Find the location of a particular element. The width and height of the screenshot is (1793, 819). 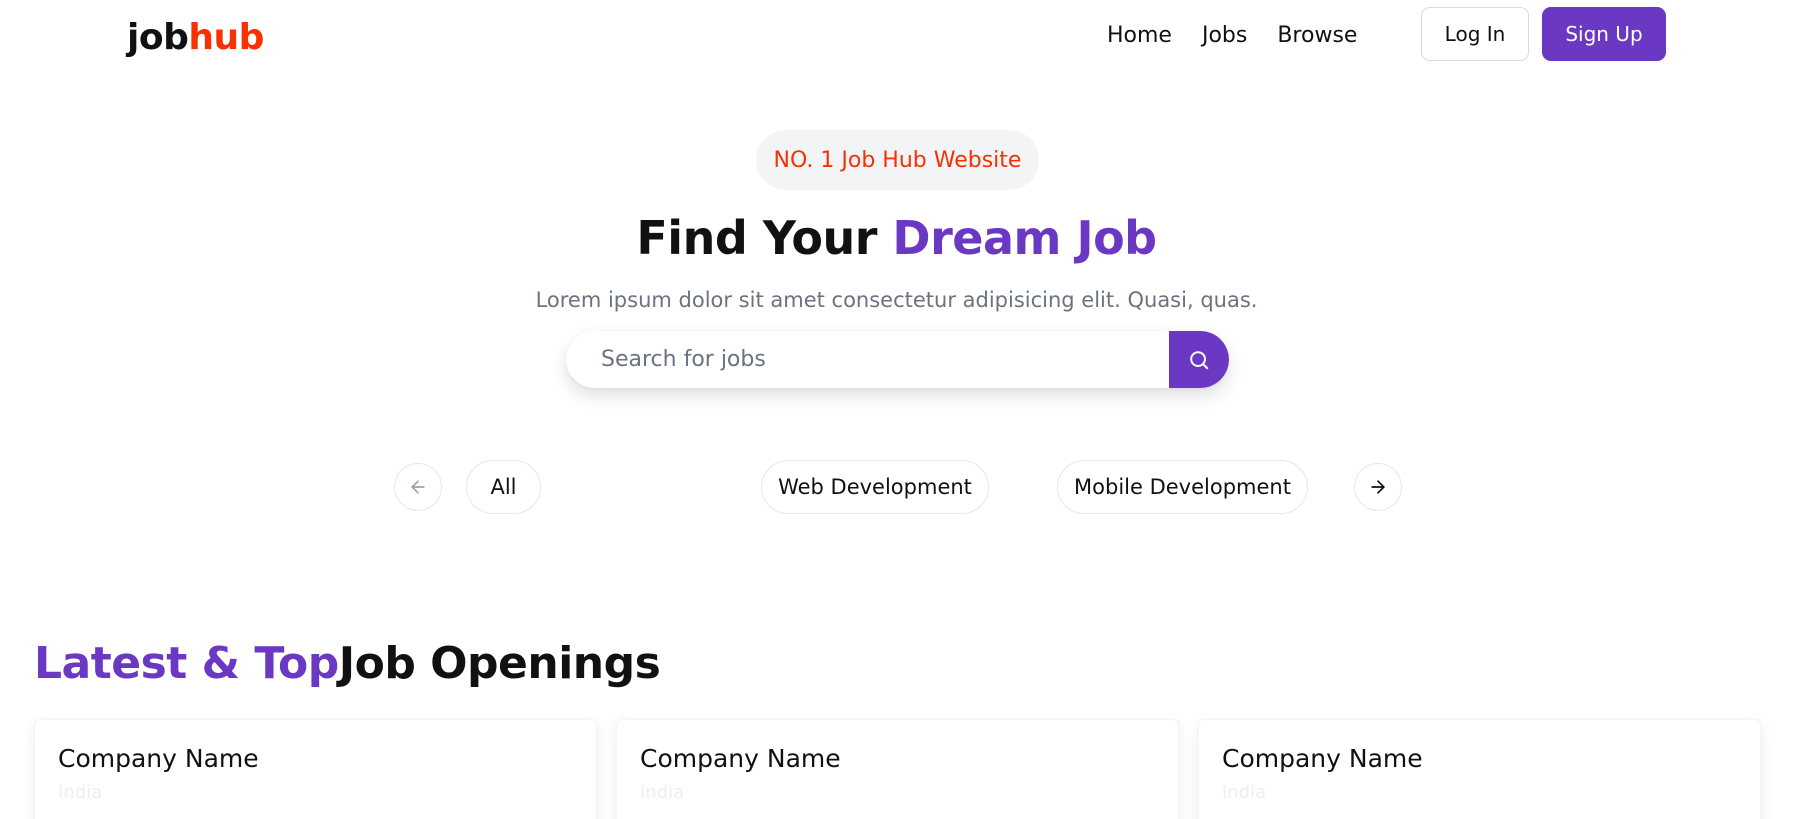

brand-logo: jobhub is located at coordinates (195, 38).